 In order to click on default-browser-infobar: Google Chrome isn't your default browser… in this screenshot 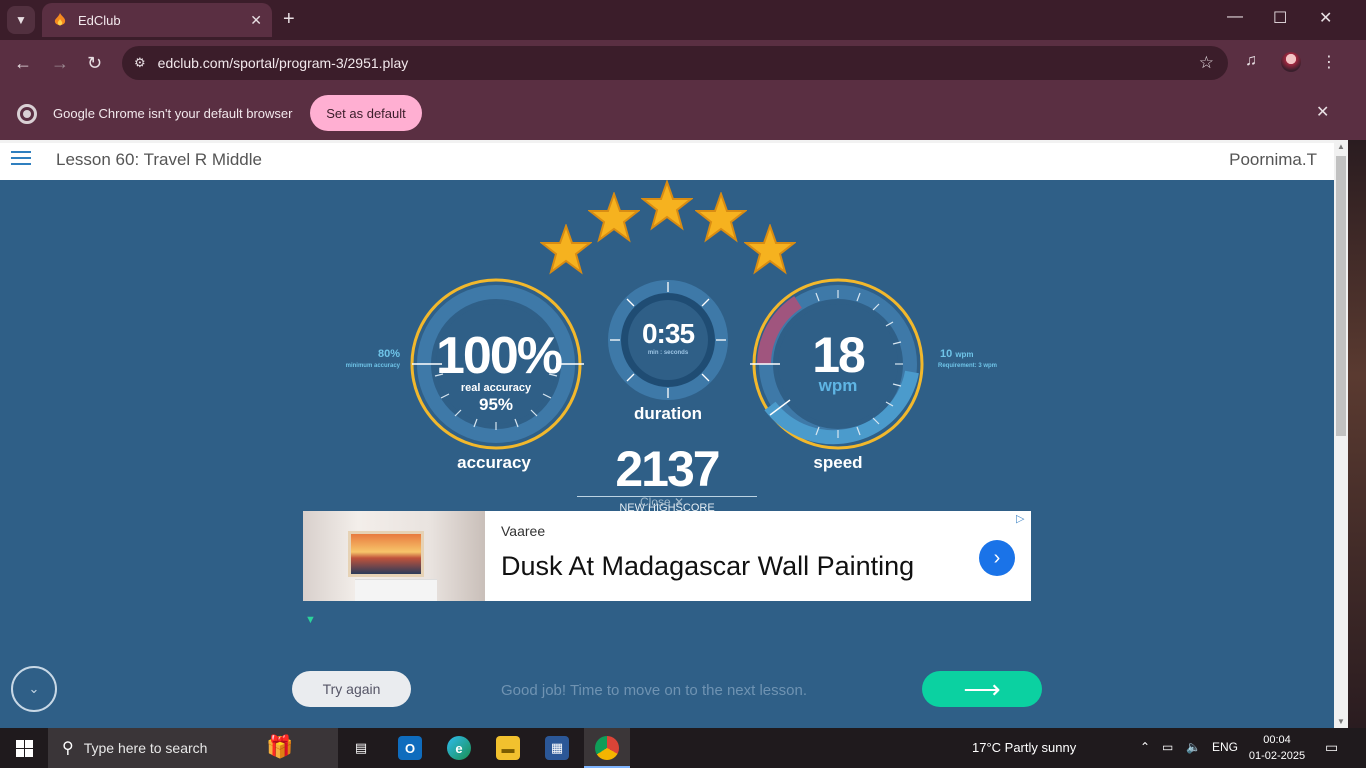, I will do `click(683, 113)`.